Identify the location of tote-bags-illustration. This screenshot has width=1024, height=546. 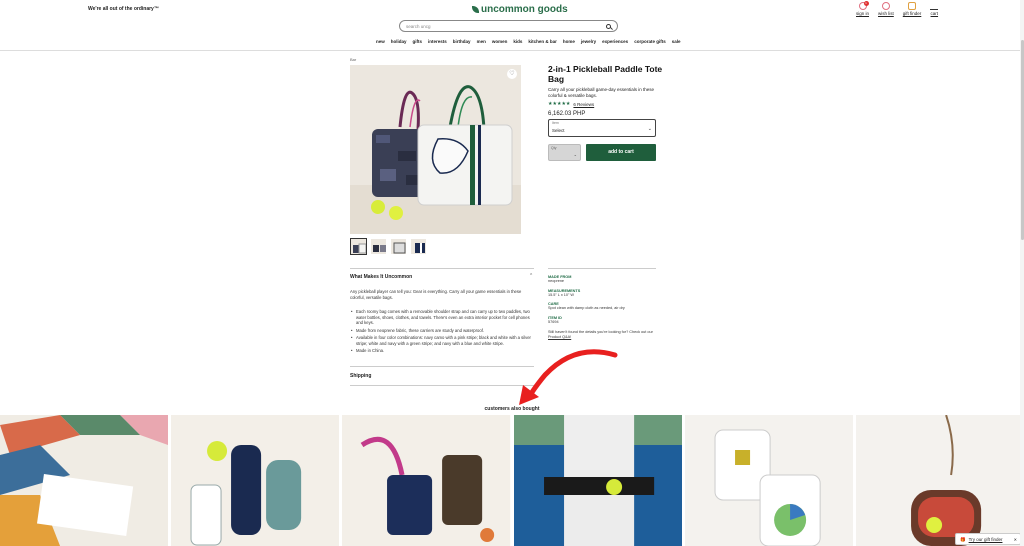
(435, 159).